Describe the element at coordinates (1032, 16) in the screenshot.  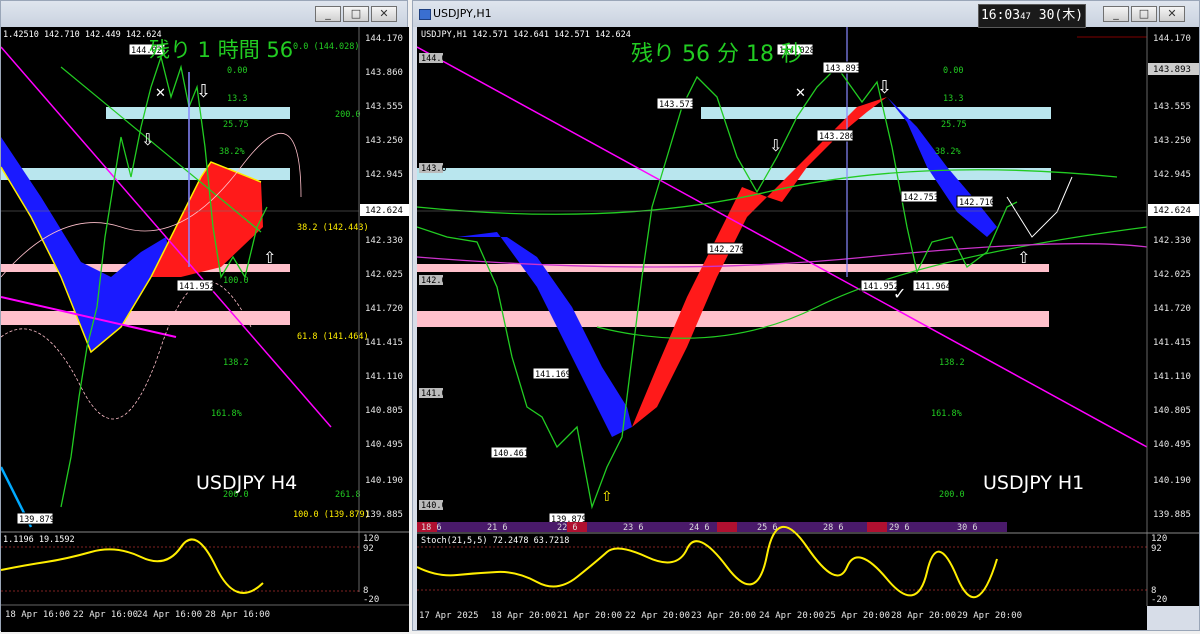
I see `clock-display: 16:0347 30(木)` at that location.